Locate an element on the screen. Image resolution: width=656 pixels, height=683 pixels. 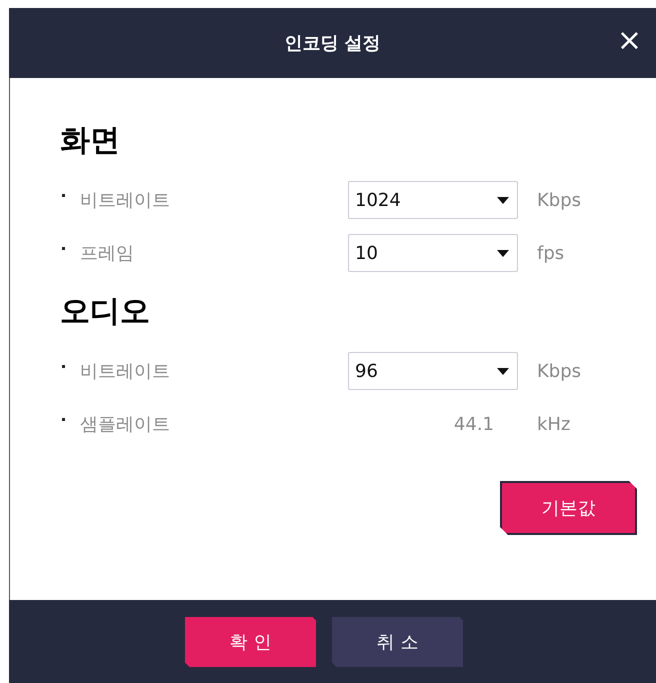
field-value: 44.1 is located at coordinates (473, 424).